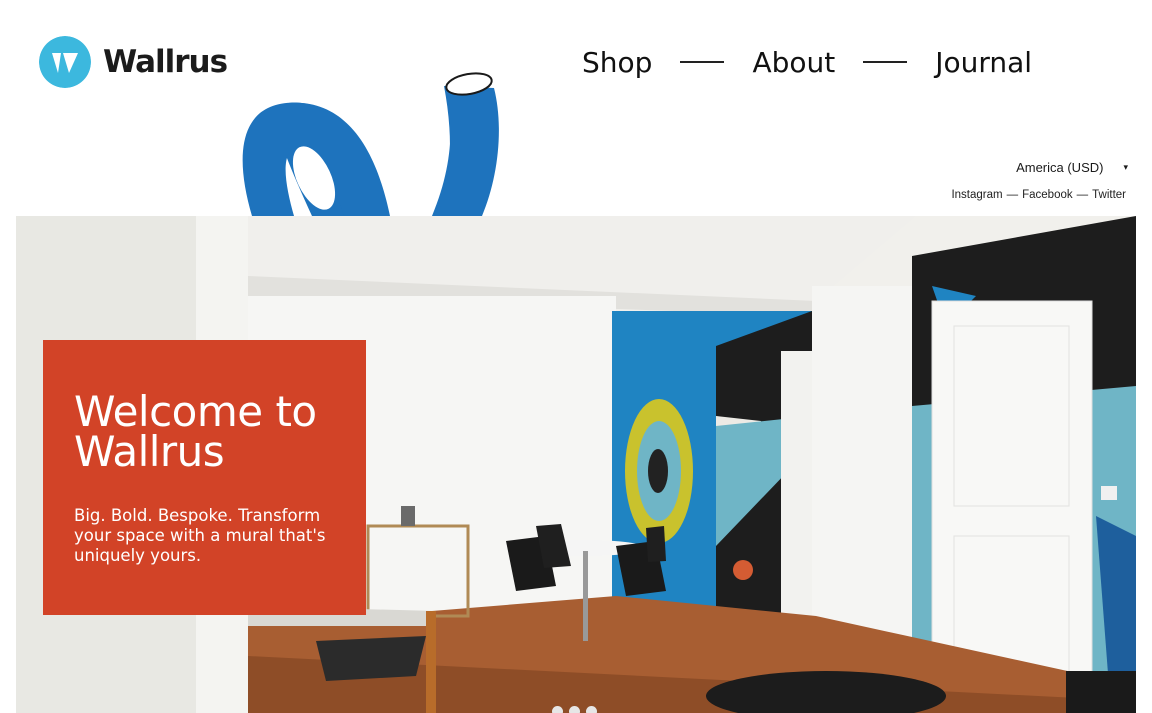 This screenshot has width=1152, height=713. I want to click on twitter-link: Twitter, so click(1109, 195).